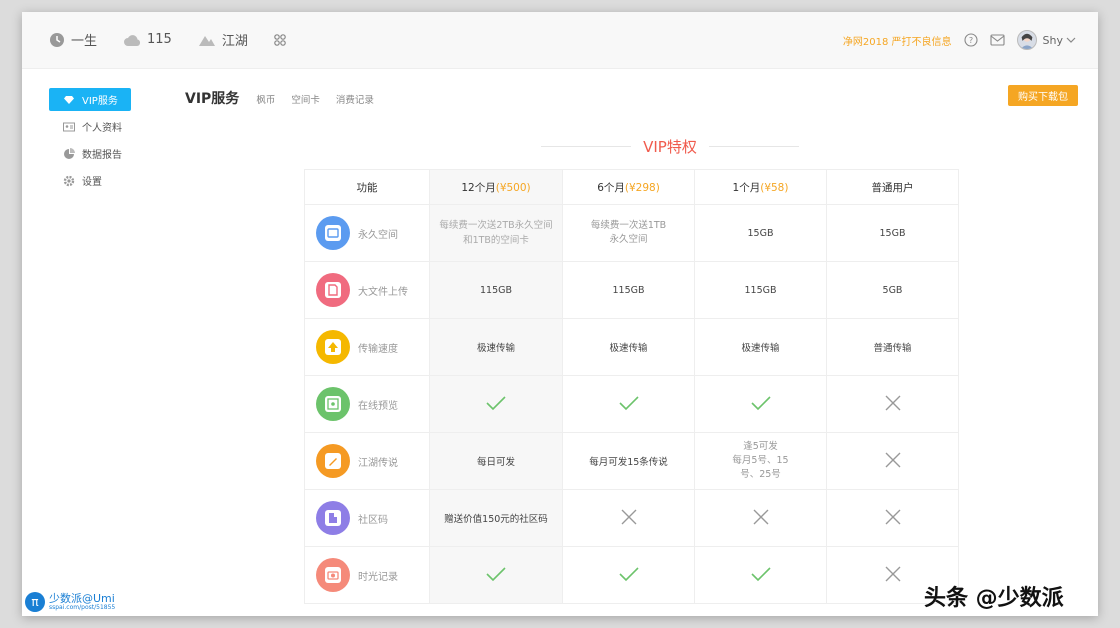 Image resolution: width=1120 pixels, height=628 pixels. I want to click on tab-space-card: 空间卡, so click(305, 99).